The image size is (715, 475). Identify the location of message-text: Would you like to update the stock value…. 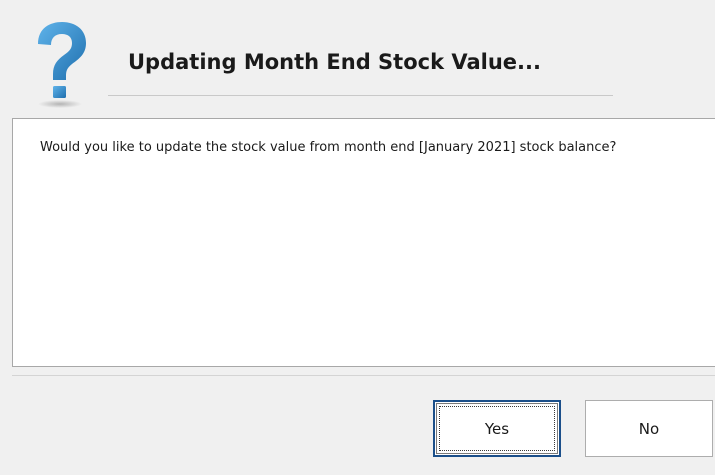
(328, 147).